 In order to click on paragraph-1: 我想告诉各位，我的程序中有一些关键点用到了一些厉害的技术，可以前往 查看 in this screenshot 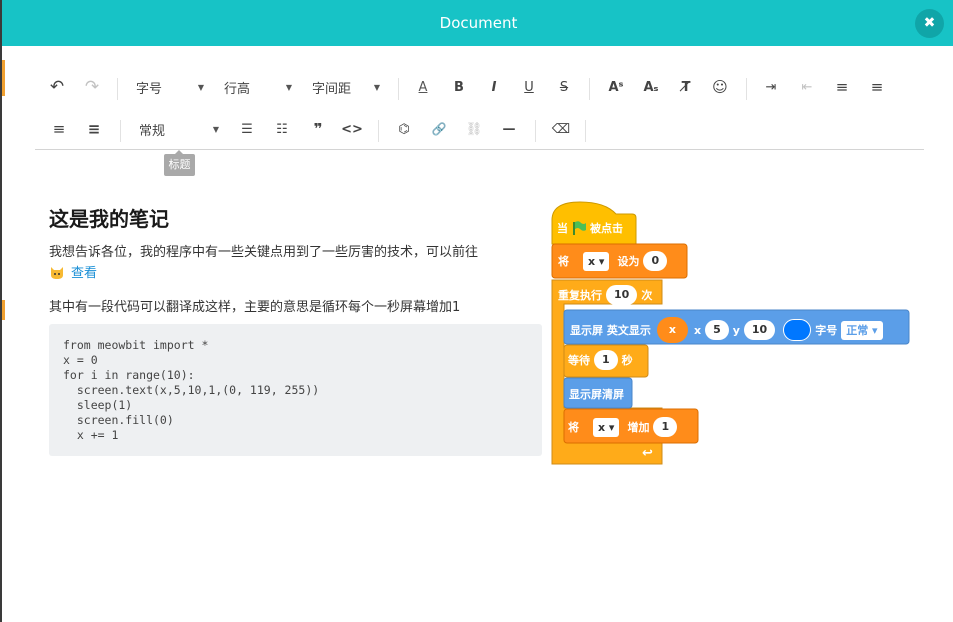, I will do `click(294, 263)`.